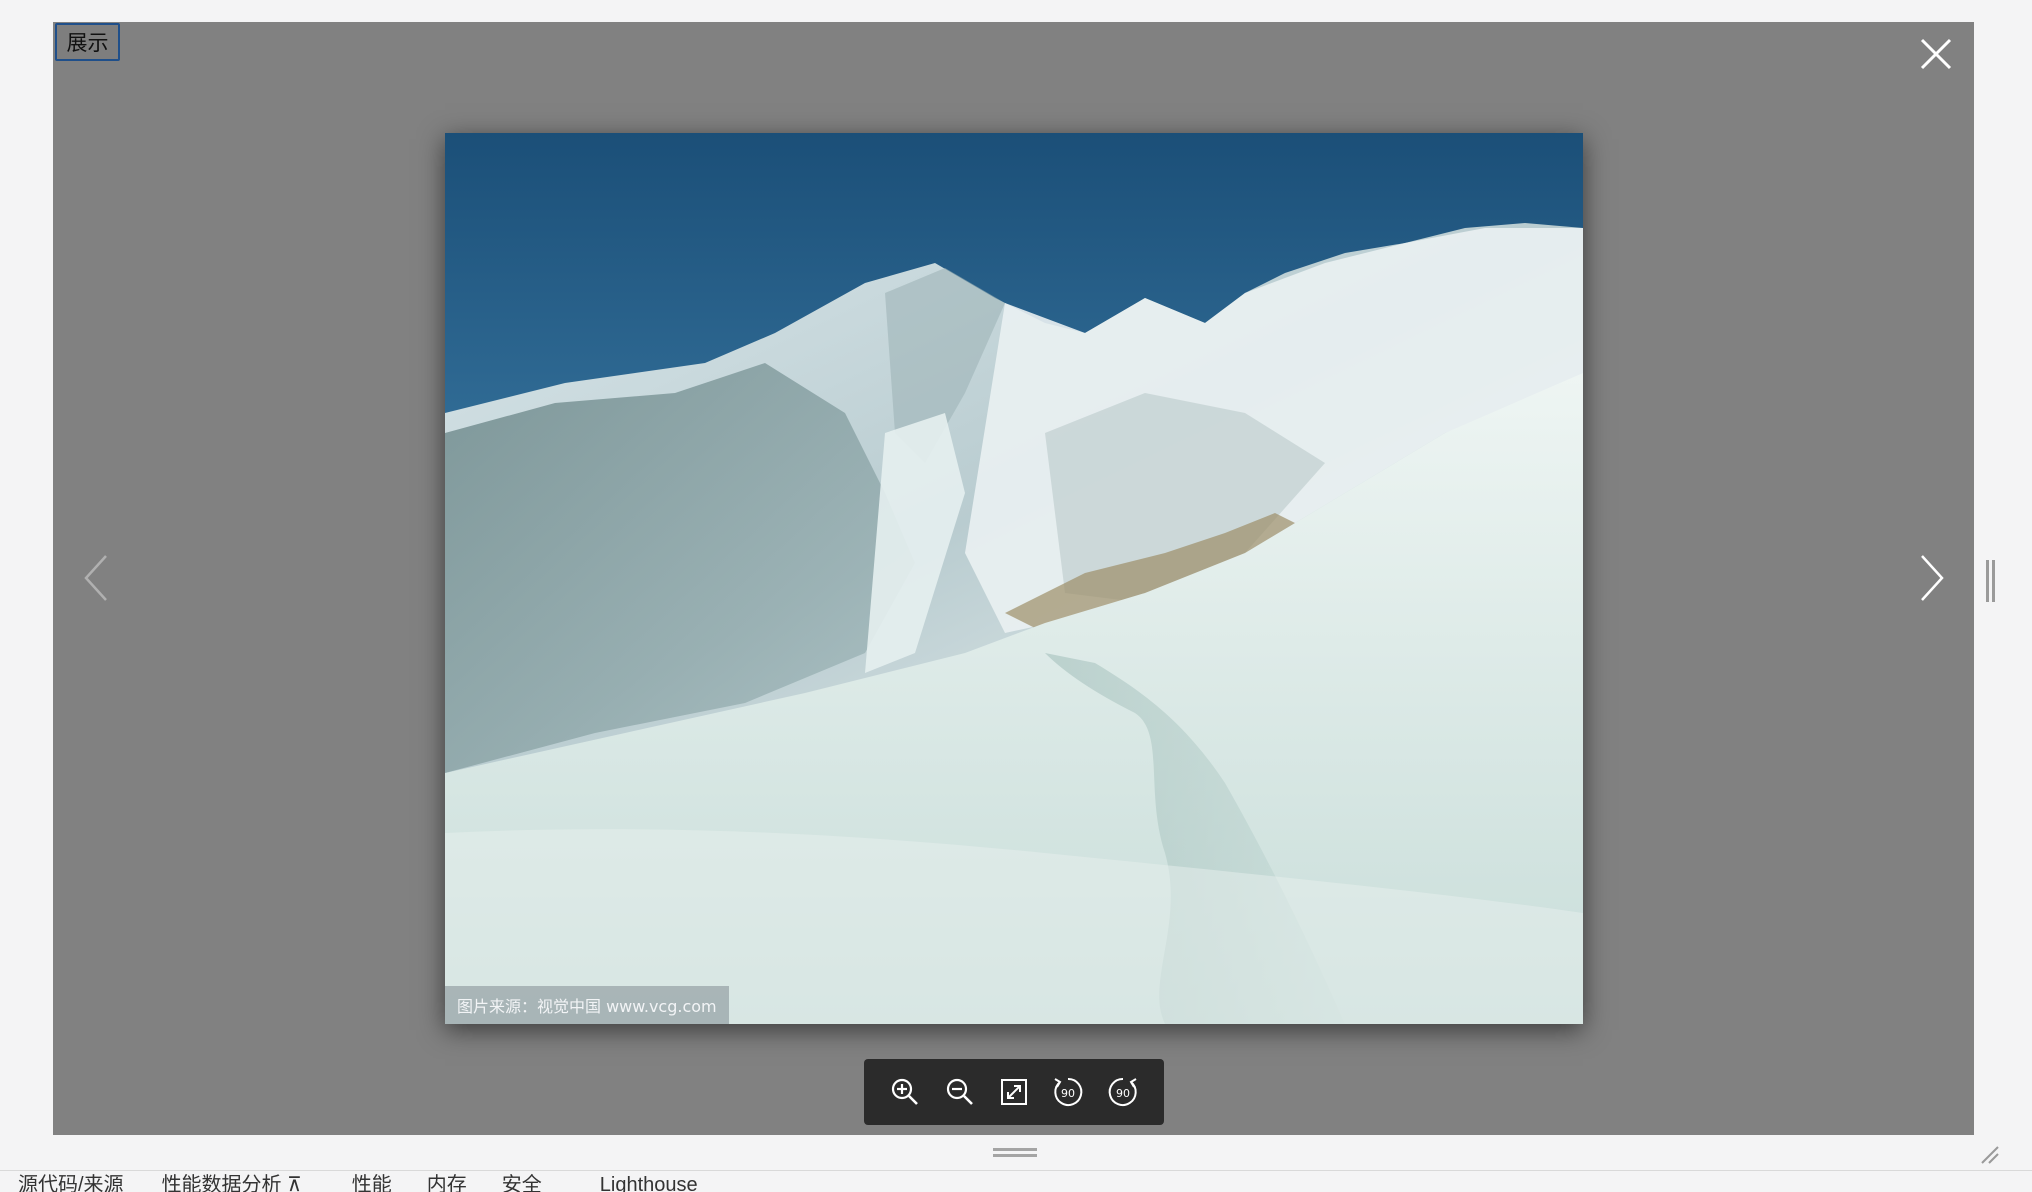 The image size is (2032, 1192). What do you see at coordinates (1016, 1182) in the screenshot?
I see `devtools-tabbar: 源代码/来源 性能数据分析 ⊼ 性能 内存 安全 Lighthouse` at bounding box center [1016, 1182].